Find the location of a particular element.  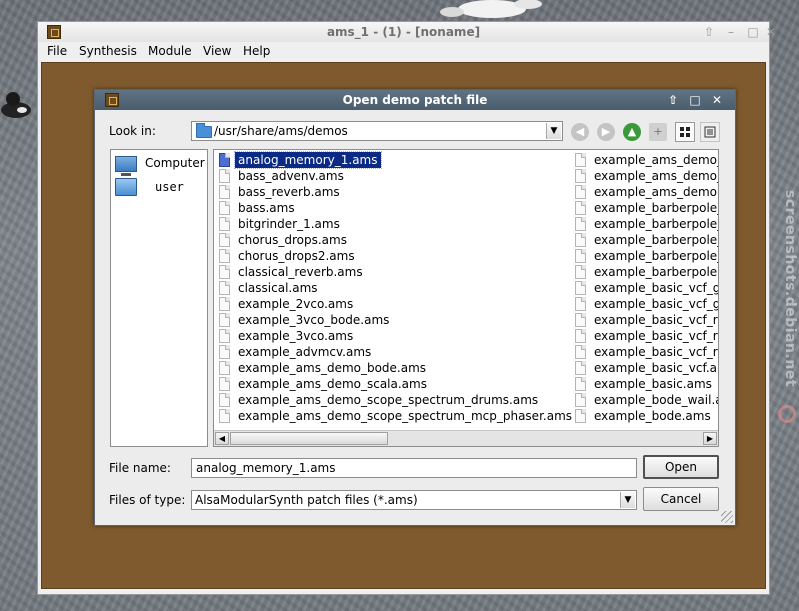

look-in-combo: /usr/share/ams/demos ▼ is located at coordinates (377, 131).